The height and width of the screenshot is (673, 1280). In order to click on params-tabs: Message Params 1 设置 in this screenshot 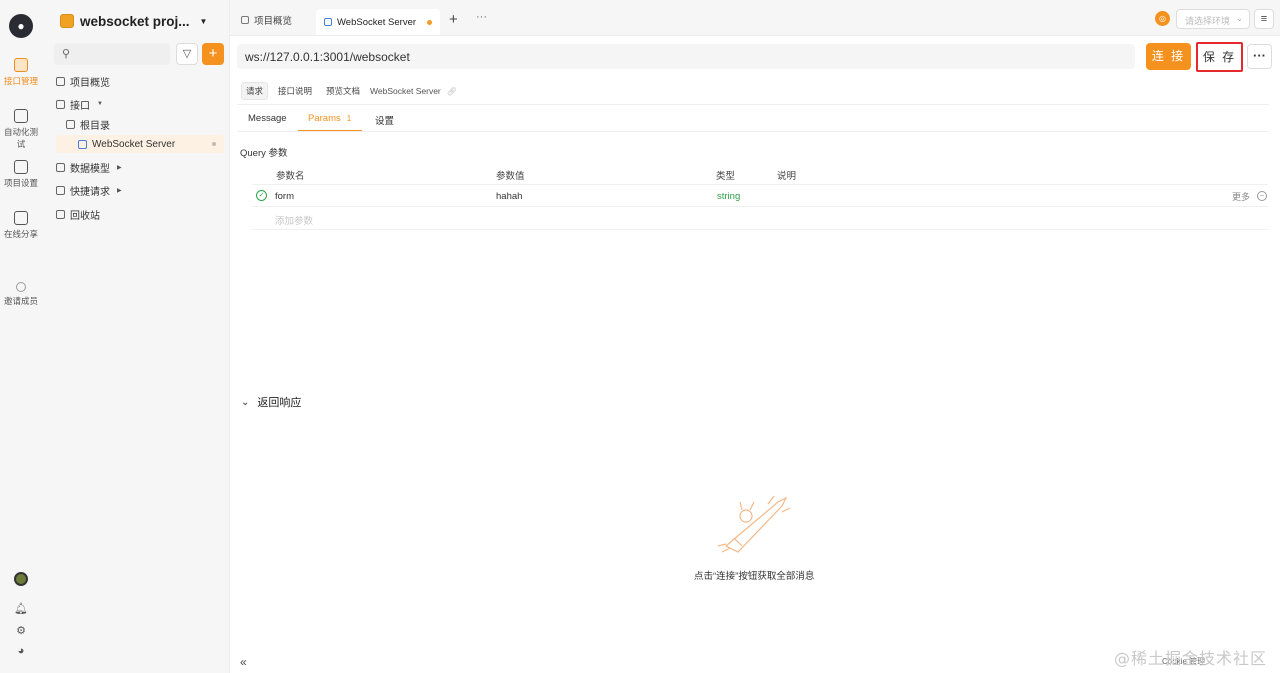, I will do `click(640, 121)`.